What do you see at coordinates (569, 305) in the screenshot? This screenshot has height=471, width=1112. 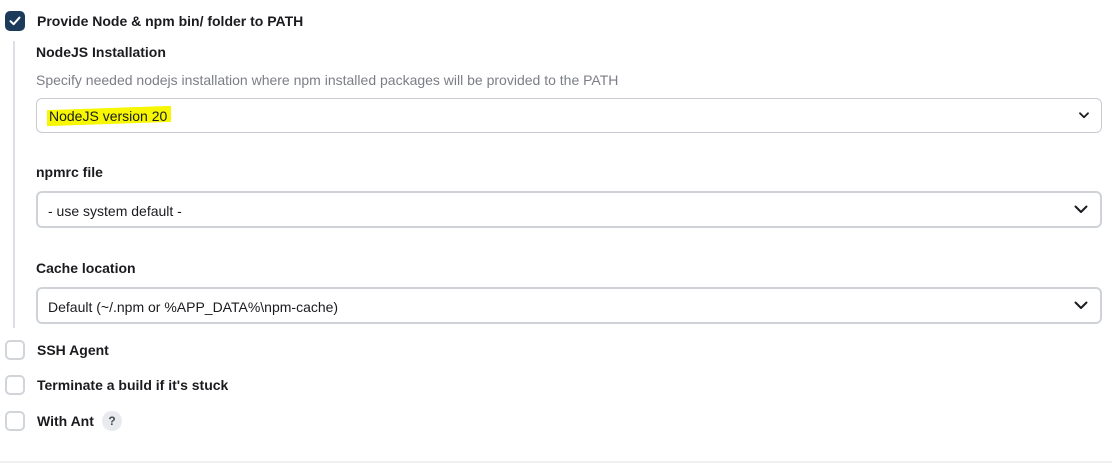 I see `cache-location-select: Default (~/.npm or %APP_DATA%\npm-cache)` at bounding box center [569, 305].